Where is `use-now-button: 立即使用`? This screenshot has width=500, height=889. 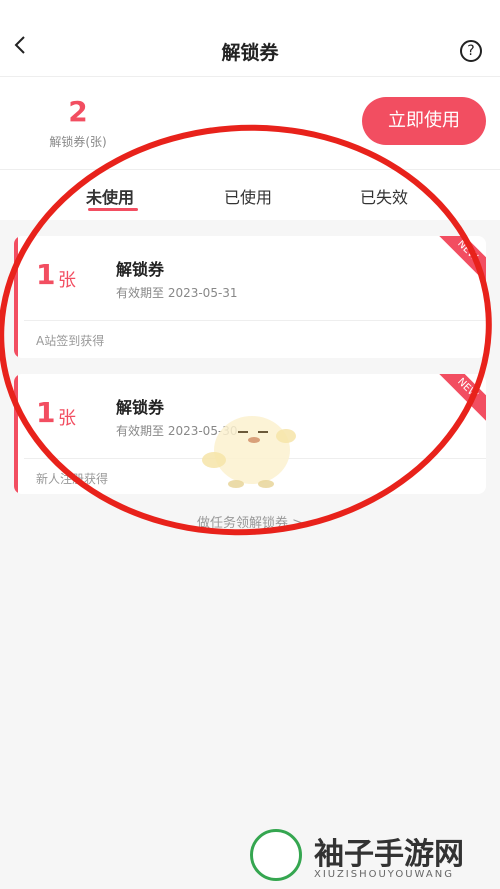
use-now-button: 立即使用 is located at coordinates (424, 121).